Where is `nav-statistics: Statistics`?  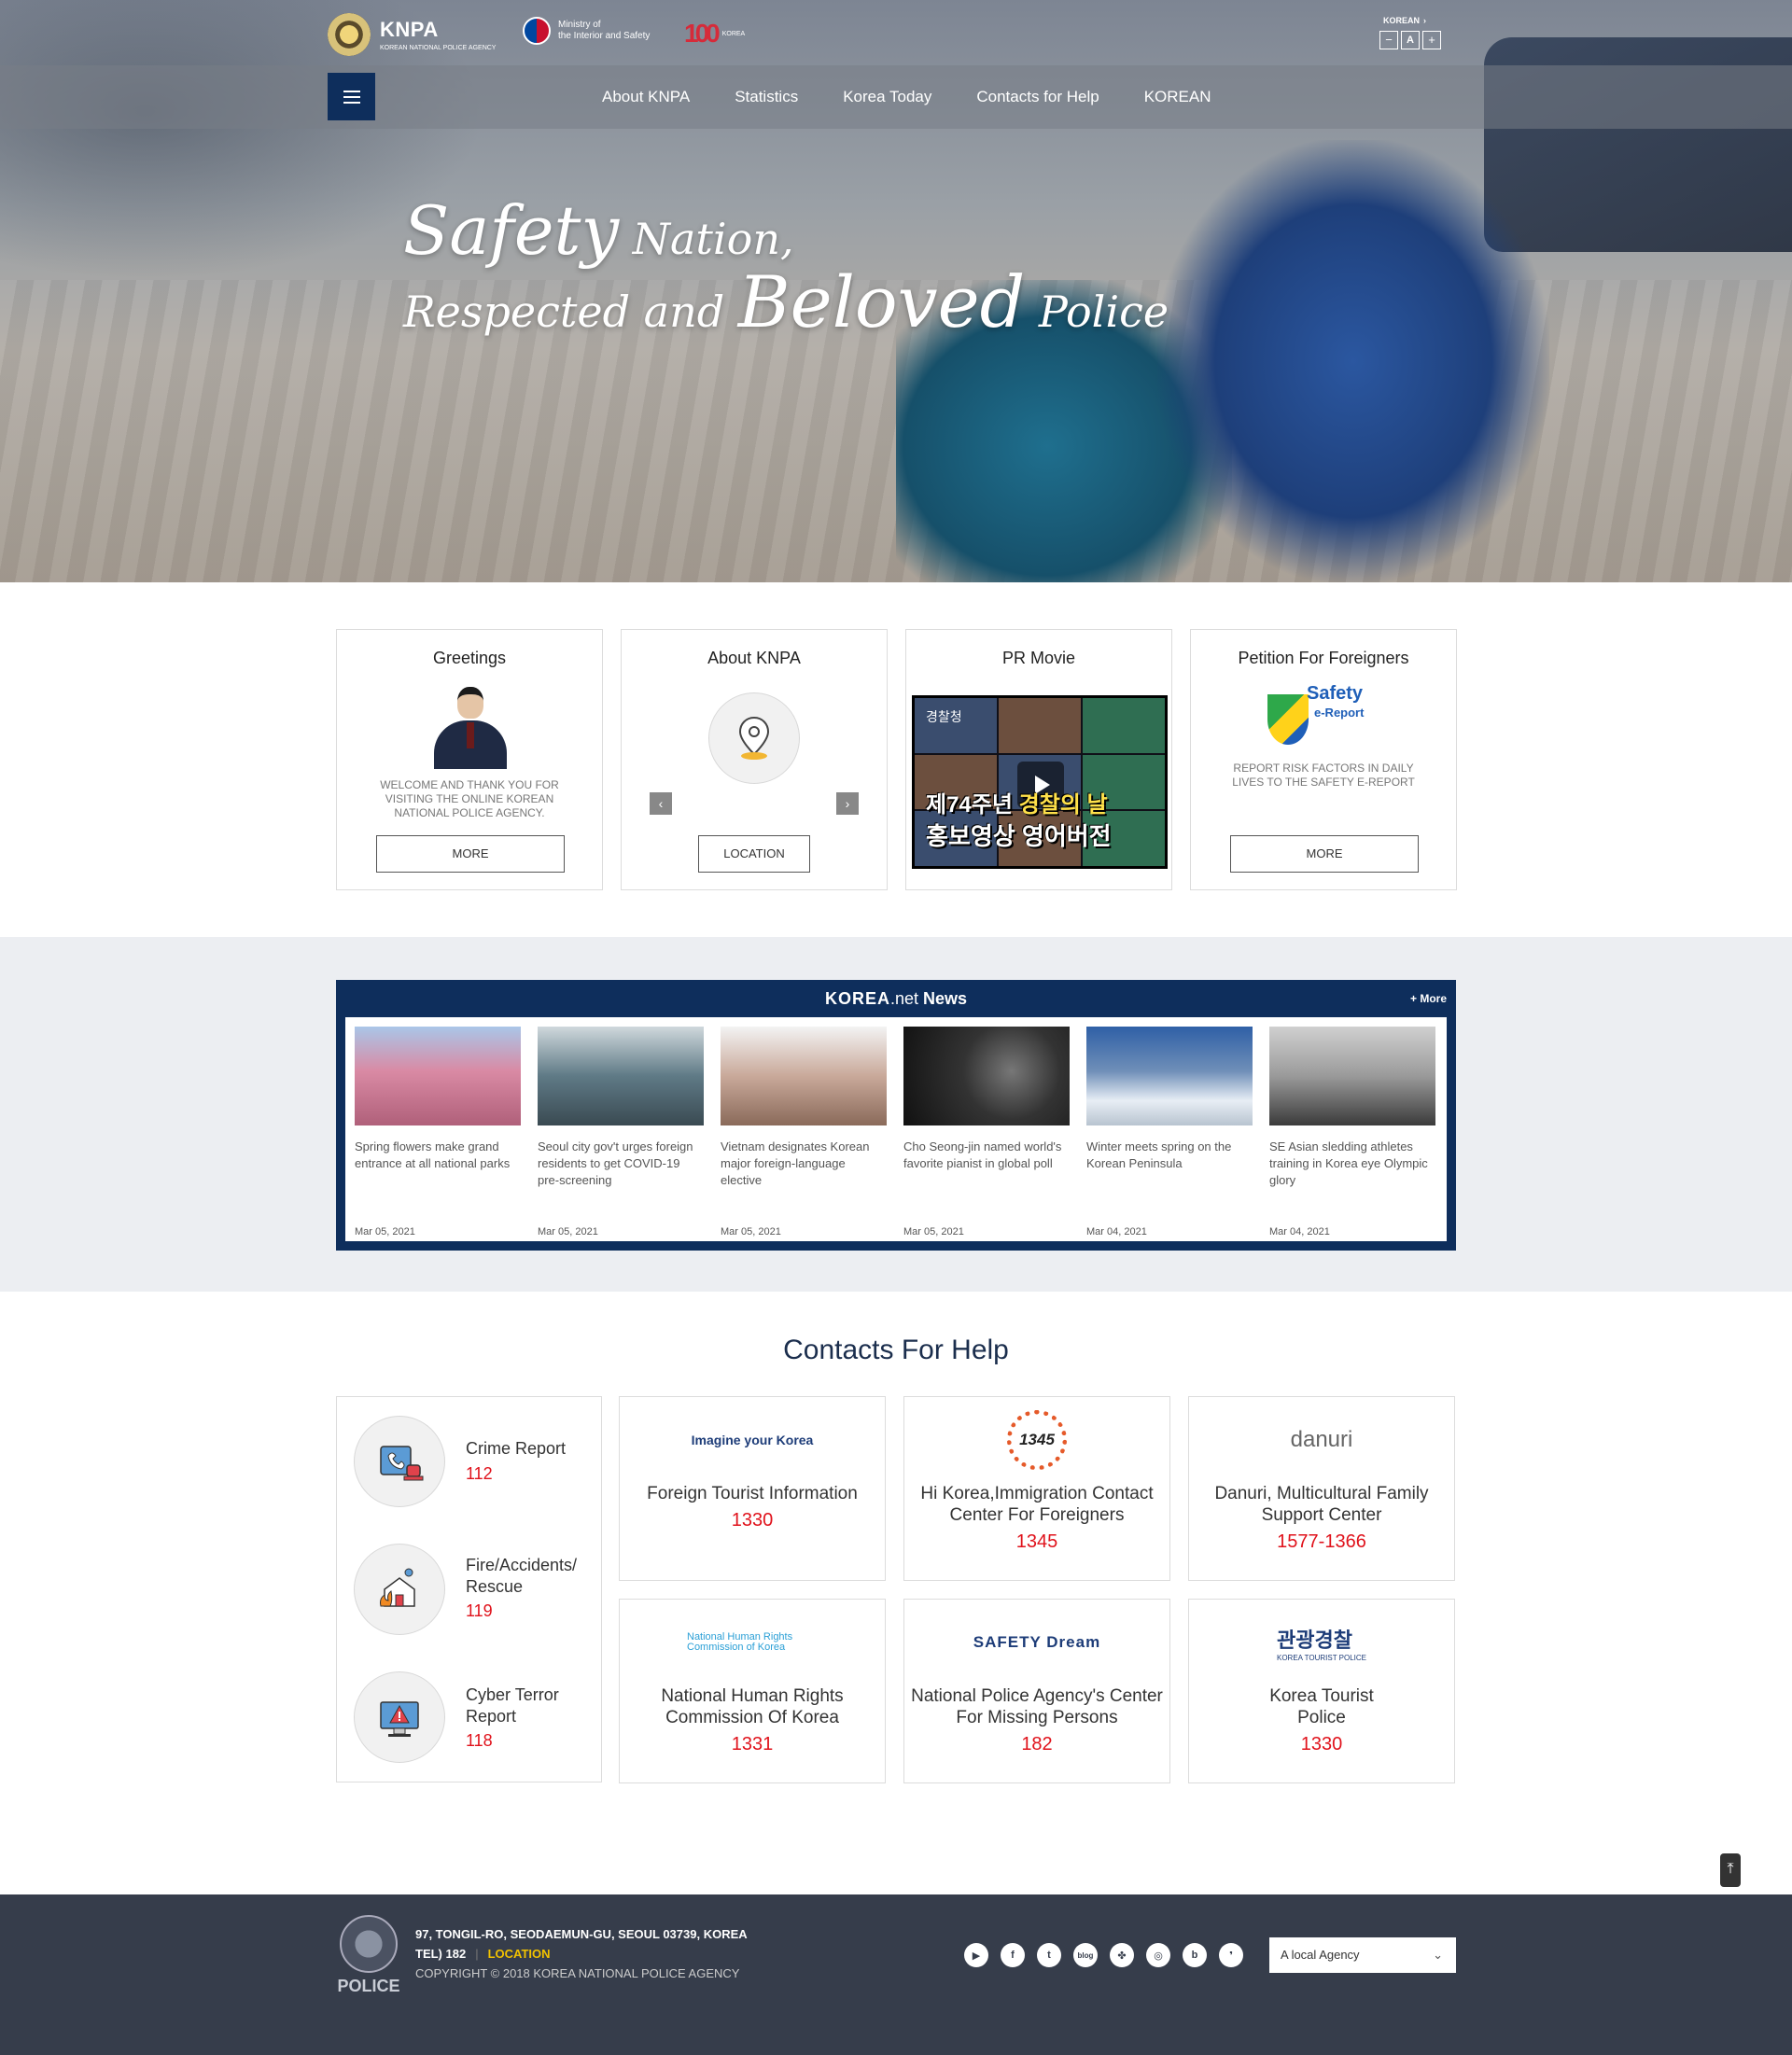 nav-statistics: Statistics is located at coordinates (766, 97).